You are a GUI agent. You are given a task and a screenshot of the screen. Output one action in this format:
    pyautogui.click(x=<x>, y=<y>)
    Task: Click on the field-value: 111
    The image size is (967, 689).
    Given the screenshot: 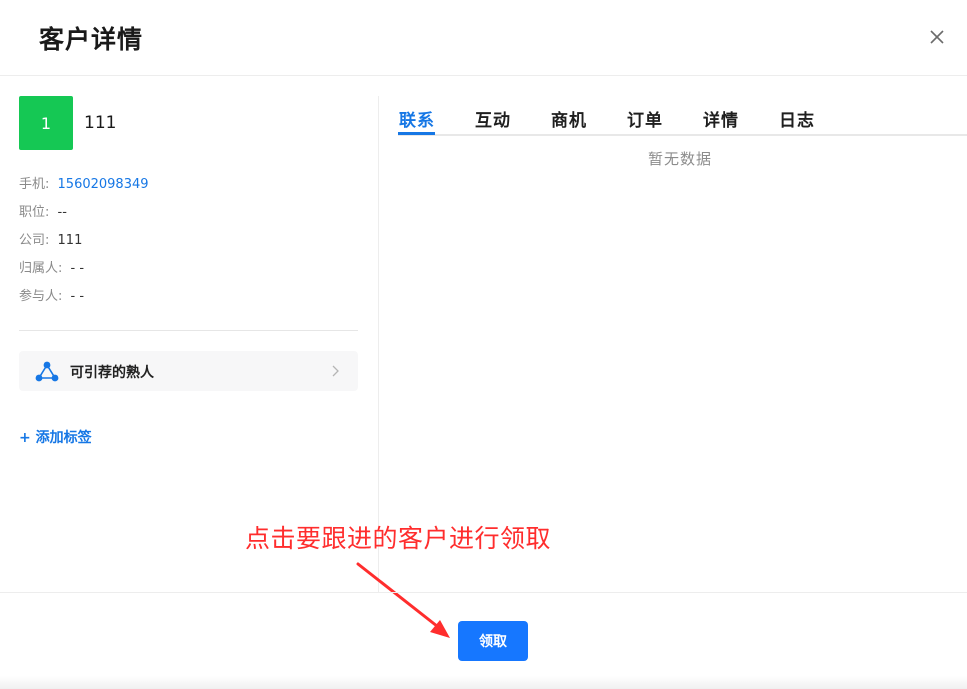 What is the action you would take?
    pyautogui.click(x=70, y=240)
    